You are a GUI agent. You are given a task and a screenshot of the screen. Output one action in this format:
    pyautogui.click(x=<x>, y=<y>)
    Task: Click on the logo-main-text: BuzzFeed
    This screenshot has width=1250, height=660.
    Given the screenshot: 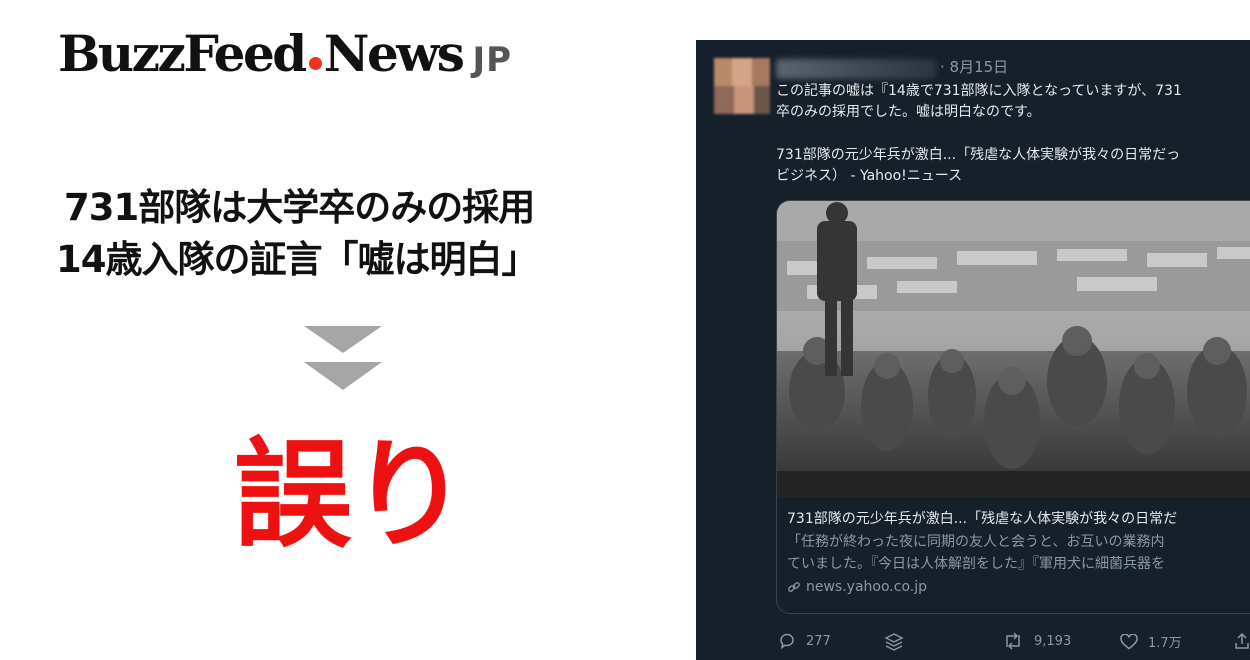 What is the action you would take?
    pyautogui.click(x=182, y=53)
    